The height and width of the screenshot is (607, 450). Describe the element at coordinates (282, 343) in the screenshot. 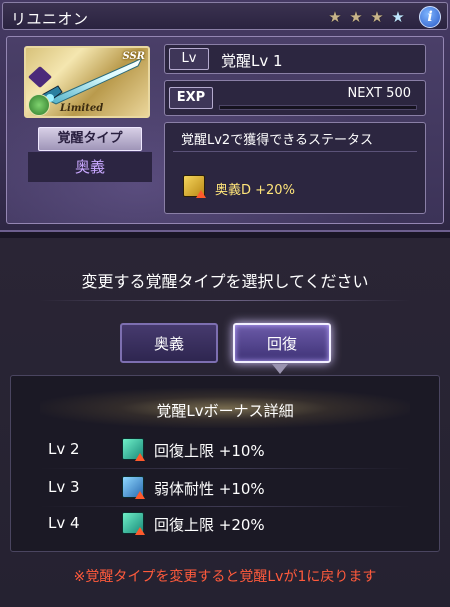

I see `type-option-heal-button: 回復` at that location.